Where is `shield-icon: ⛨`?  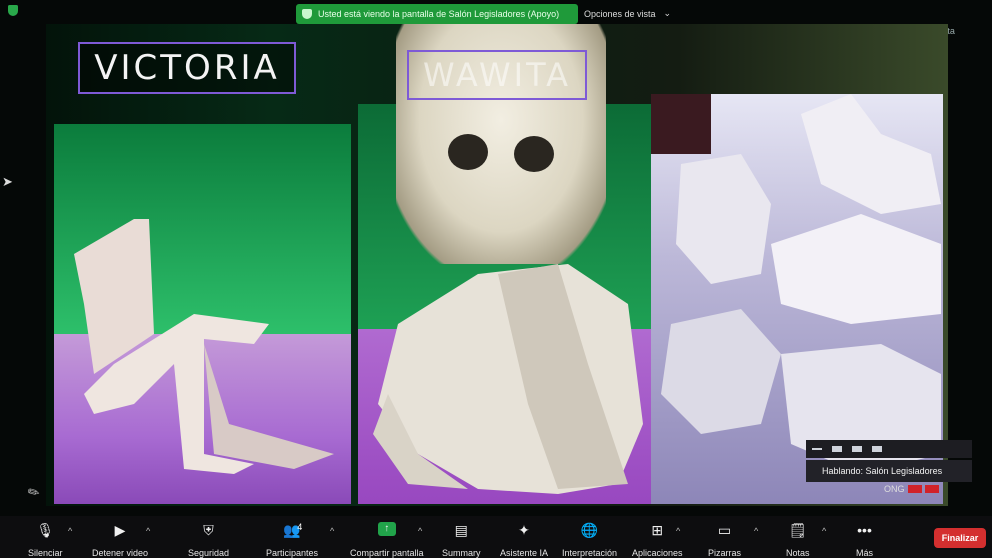
shield-icon: ⛨ is located at coordinates (208, 530).